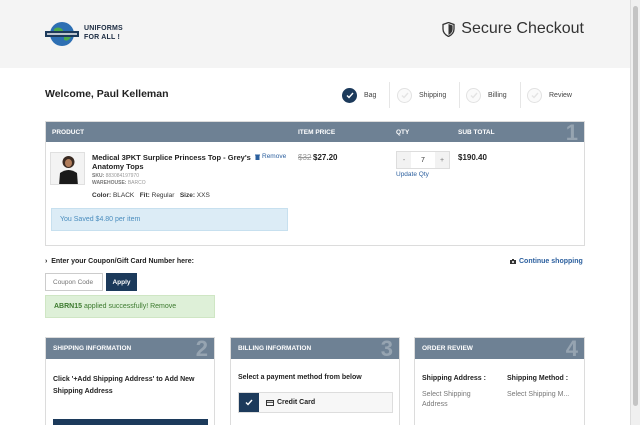 The width and height of the screenshot is (640, 425). I want to click on order-review-panel-header: ORDER REVIEW 4, so click(499, 348).